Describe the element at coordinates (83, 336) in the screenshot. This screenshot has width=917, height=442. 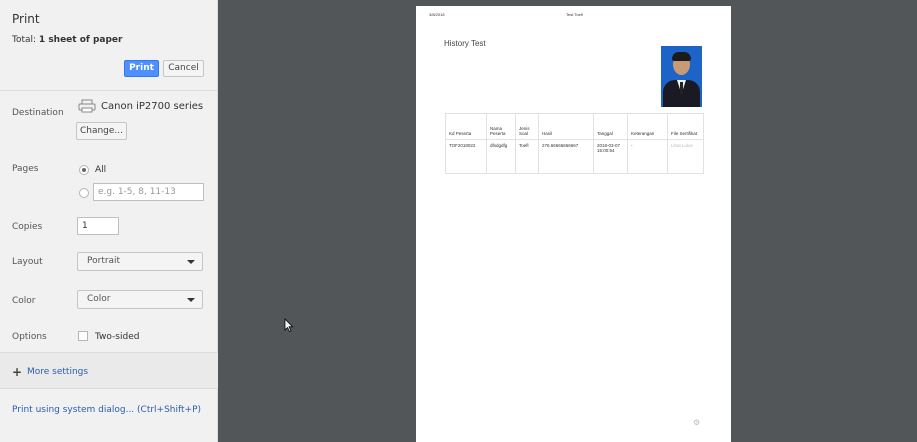
I see `two-sided-checkbox` at that location.